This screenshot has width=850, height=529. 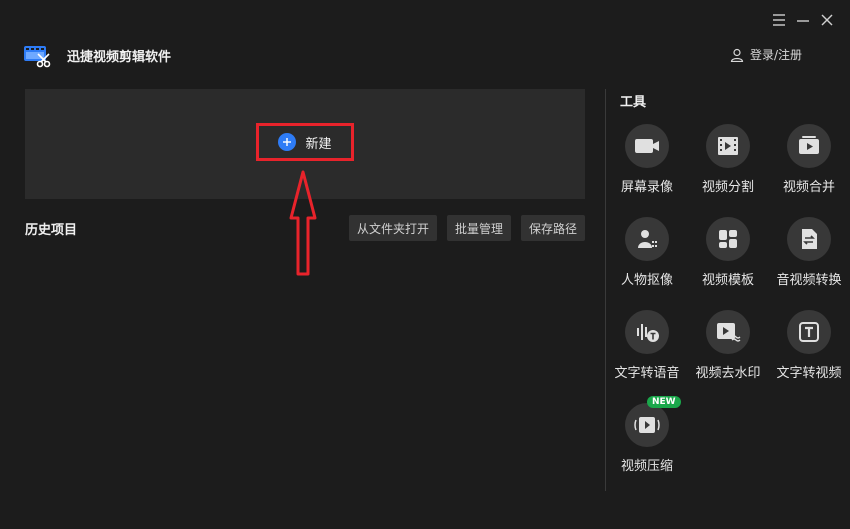 What do you see at coordinates (737, 55) in the screenshot?
I see `user-icon` at bounding box center [737, 55].